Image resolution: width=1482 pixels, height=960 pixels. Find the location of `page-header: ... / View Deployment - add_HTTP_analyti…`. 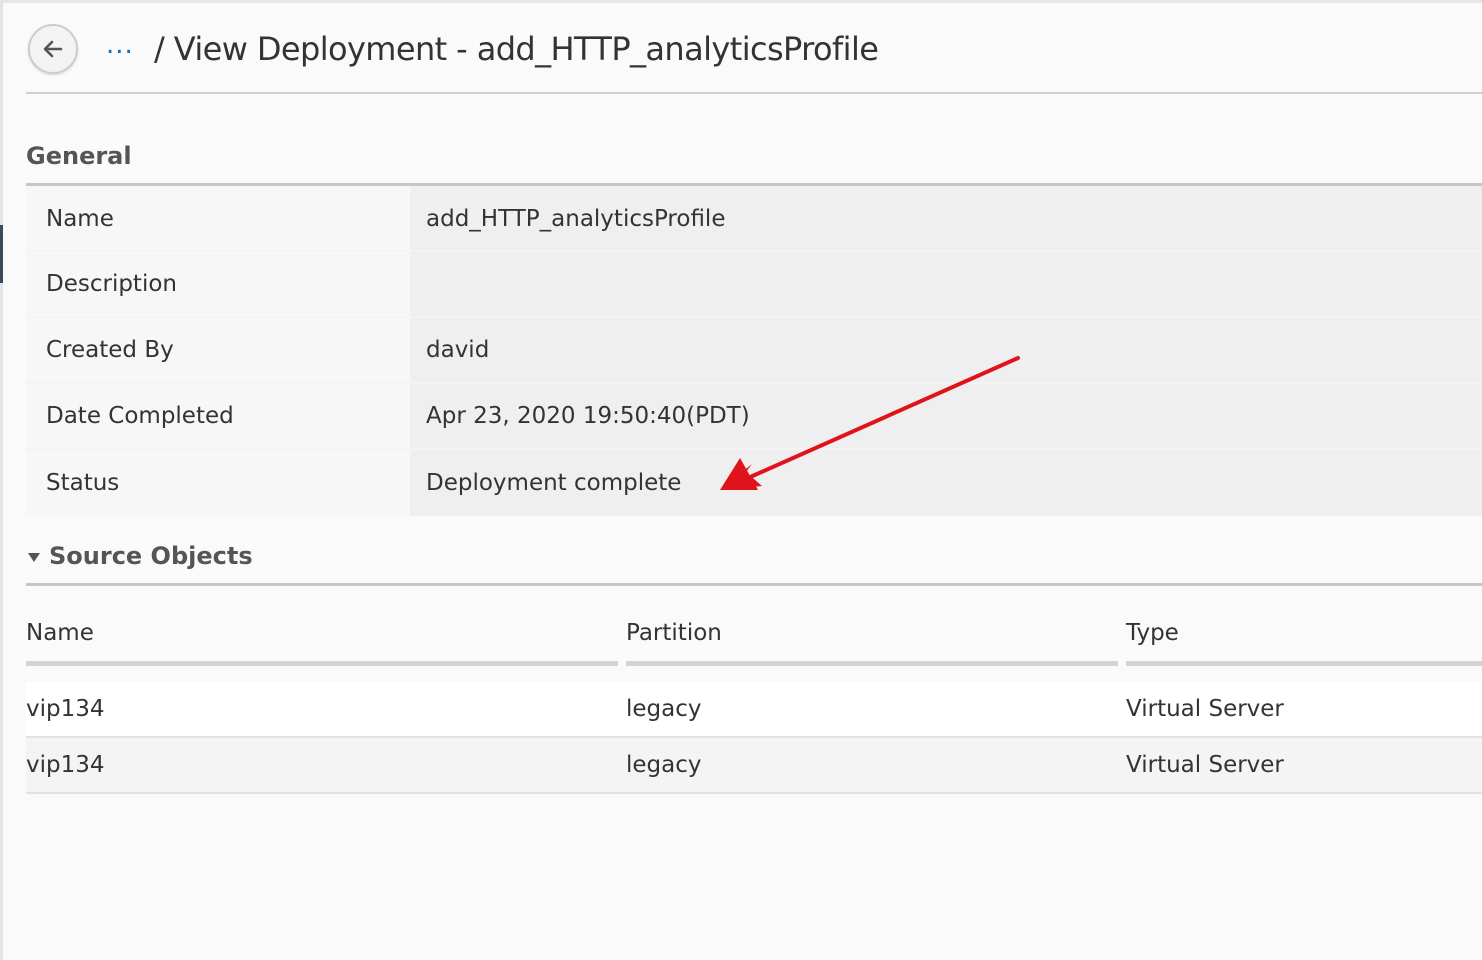

page-header: ... / View Deployment - add_HTTP_analyti… is located at coordinates (754, 49).